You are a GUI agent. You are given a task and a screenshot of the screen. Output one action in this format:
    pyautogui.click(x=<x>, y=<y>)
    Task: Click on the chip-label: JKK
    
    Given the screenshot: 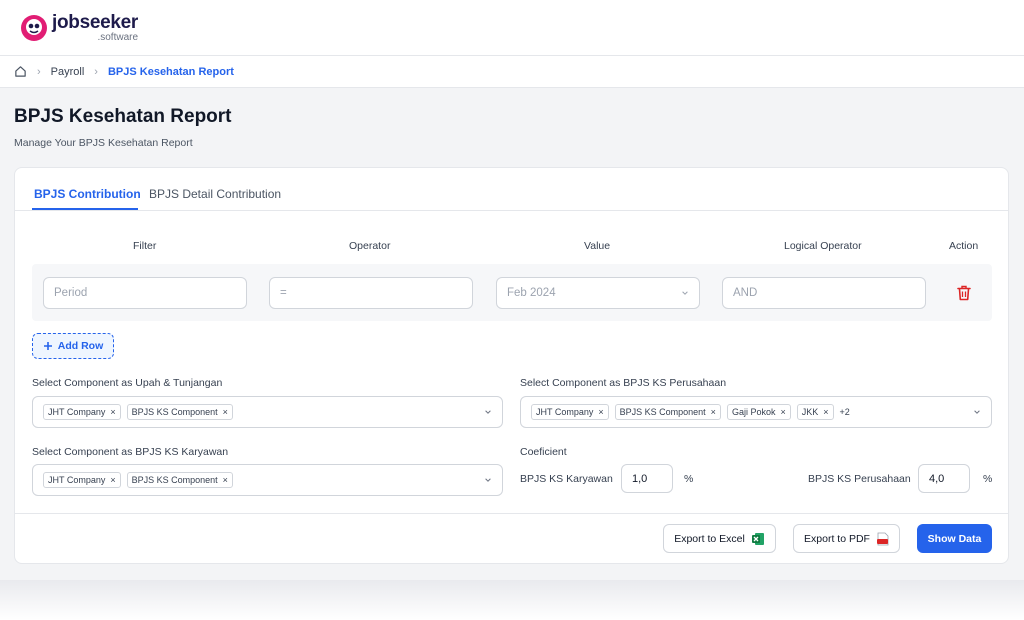 What is the action you would take?
    pyautogui.click(x=810, y=412)
    